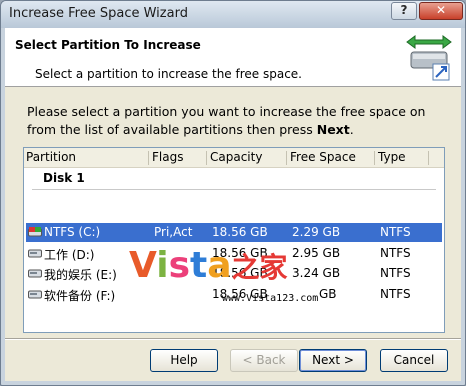 The width and height of the screenshot is (466, 386). What do you see at coordinates (429, 58) in the screenshot?
I see `disk-arrows-icon` at bounding box center [429, 58].